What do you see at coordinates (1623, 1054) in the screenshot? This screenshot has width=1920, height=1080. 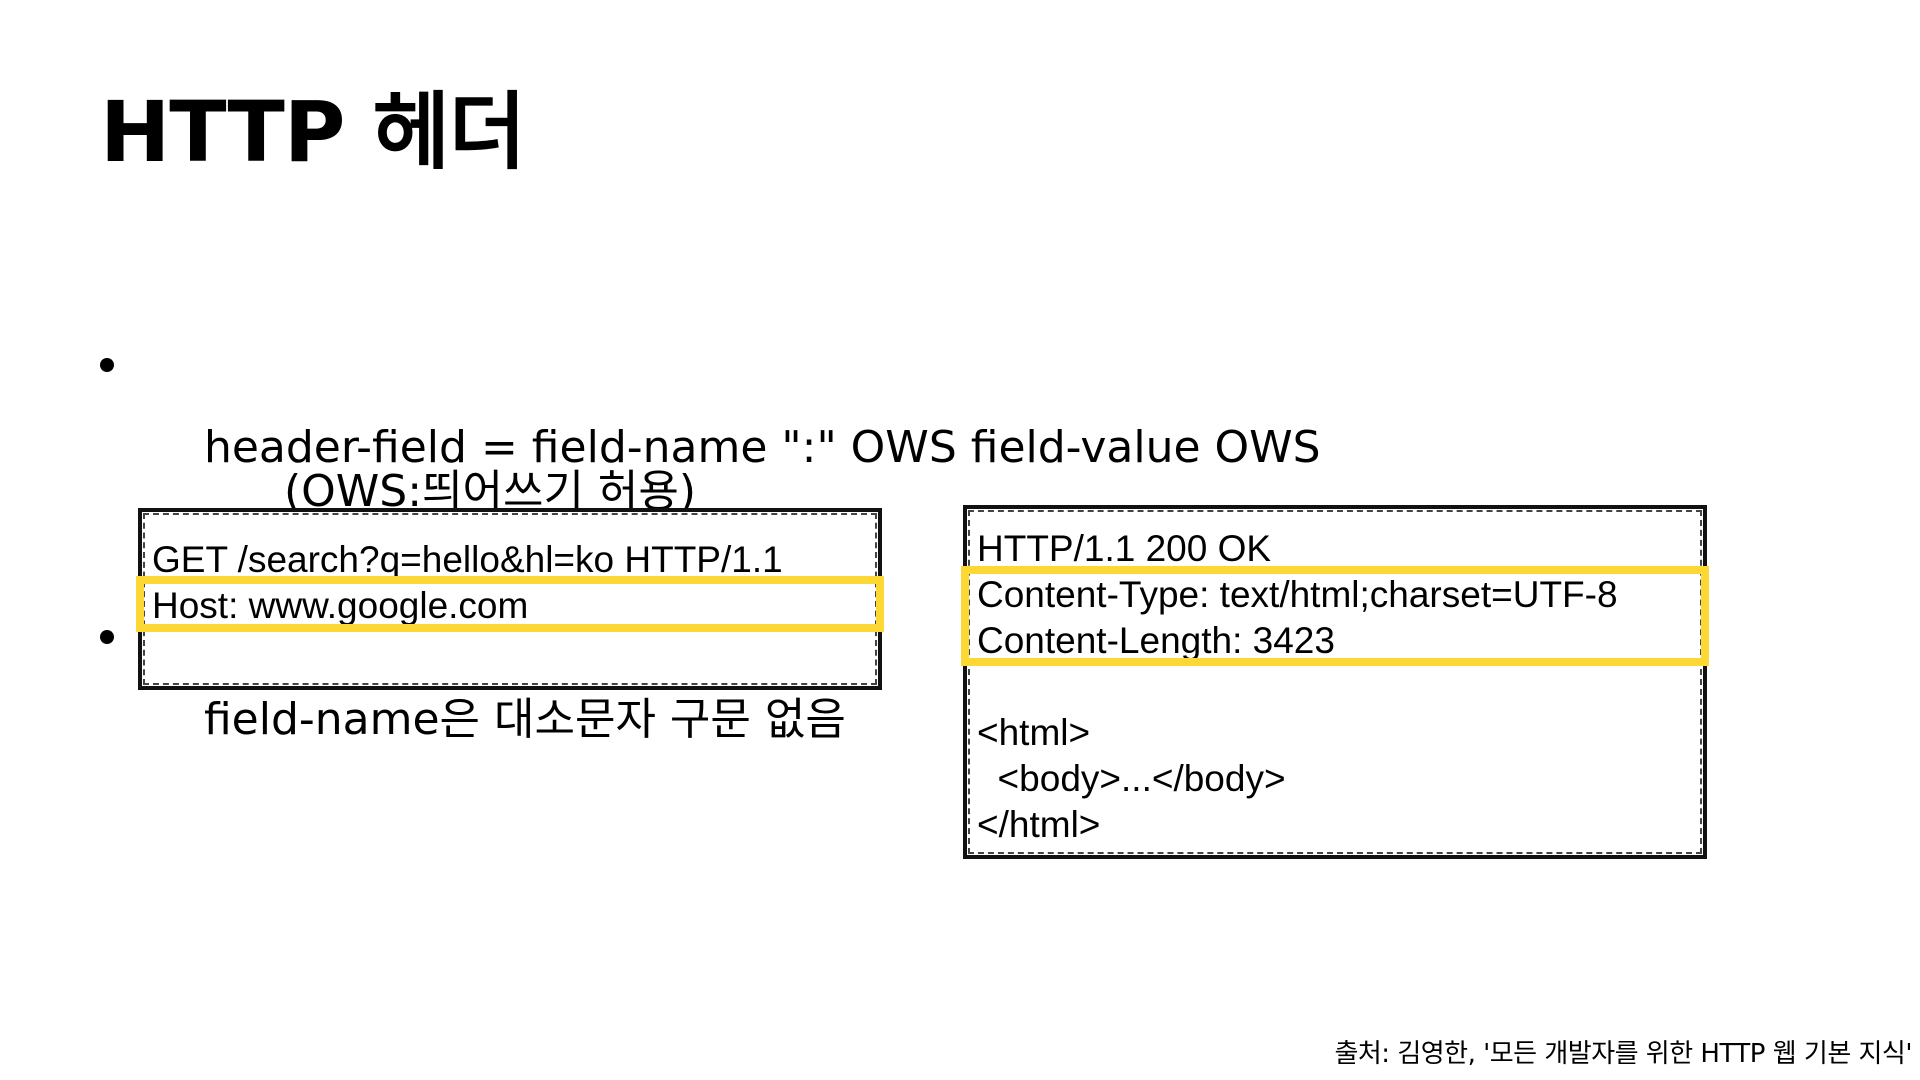 I see `source-caption: 출처: 김영한, '모든 개발자를 위한 HTTP 웹 기본 지식'` at bounding box center [1623, 1054].